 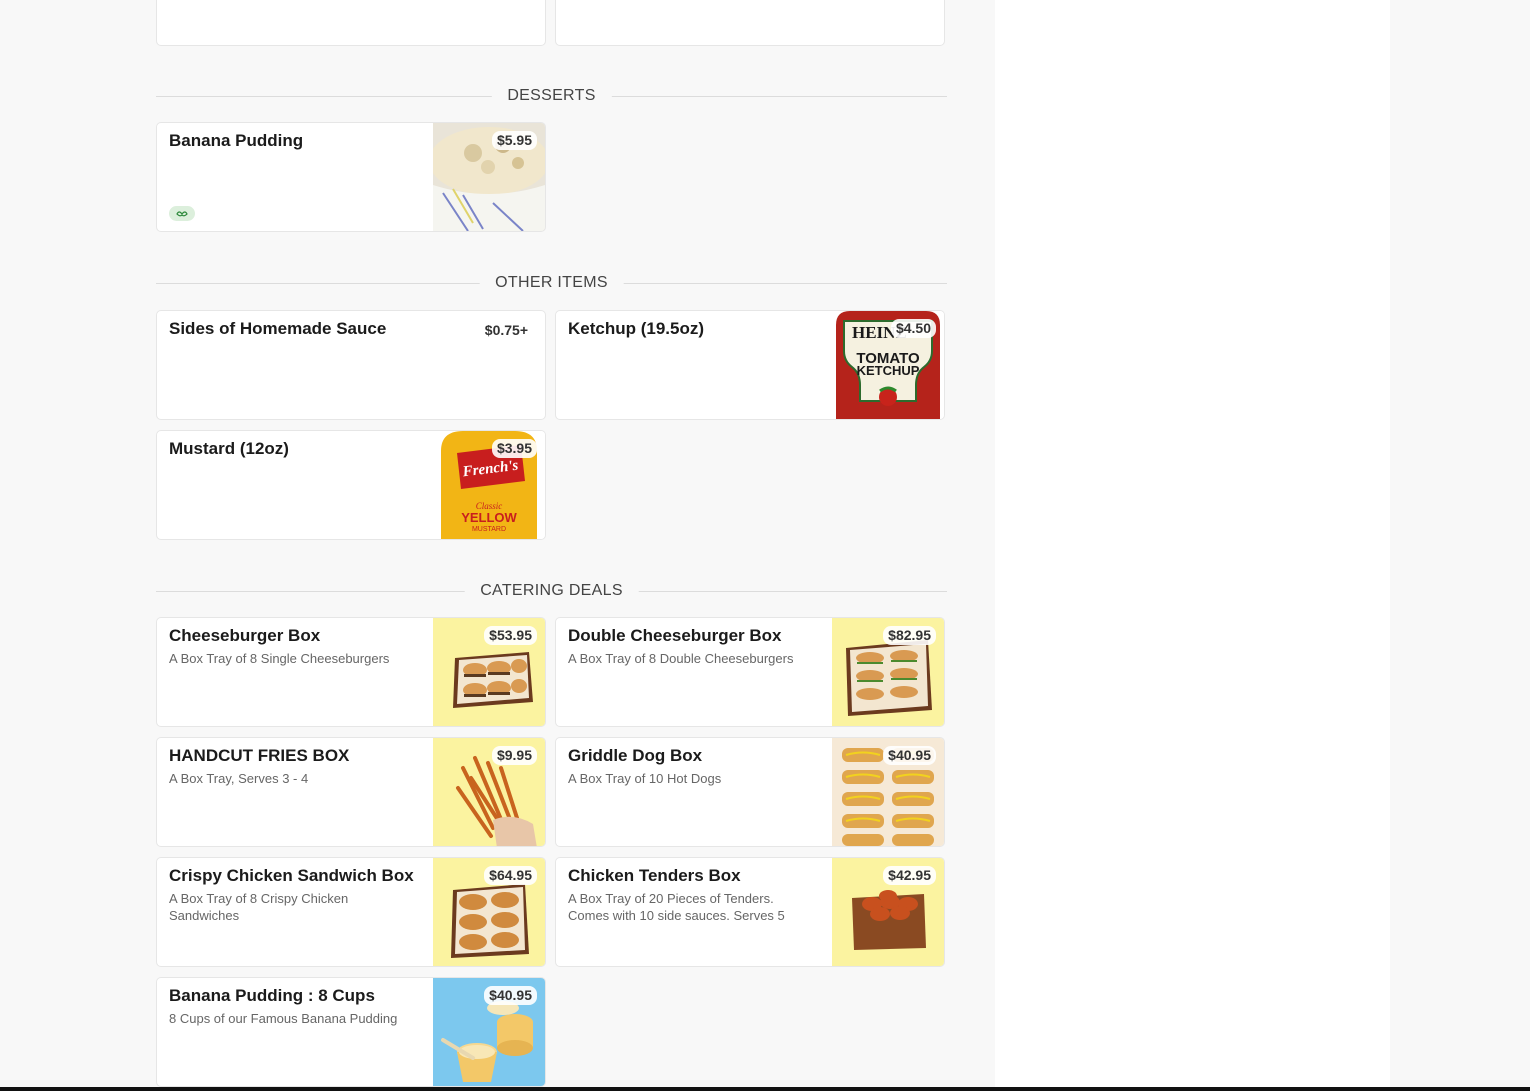 I want to click on section-title: OTHER ITEMS, so click(x=551, y=283).